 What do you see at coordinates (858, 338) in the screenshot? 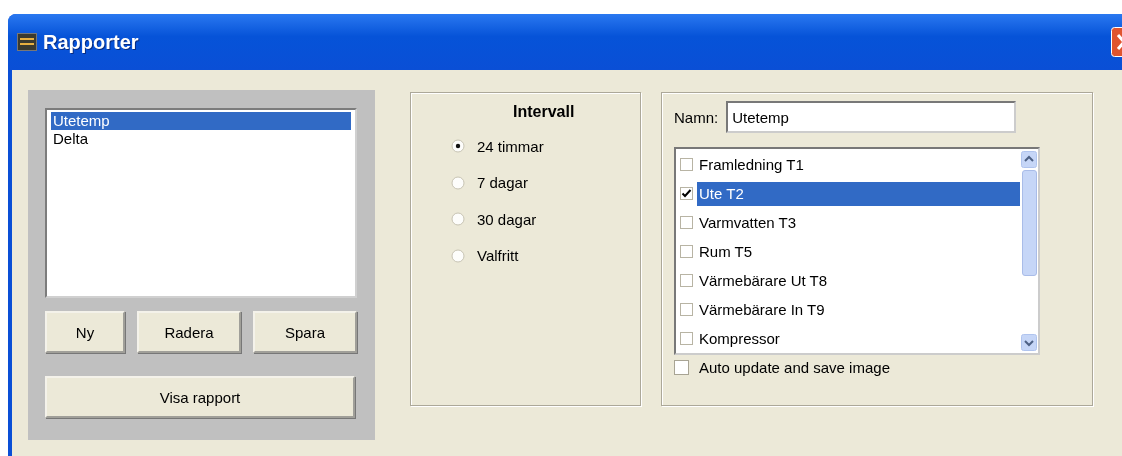
I see `sensor-item: Kompressor` at bounding box center [858, 338].